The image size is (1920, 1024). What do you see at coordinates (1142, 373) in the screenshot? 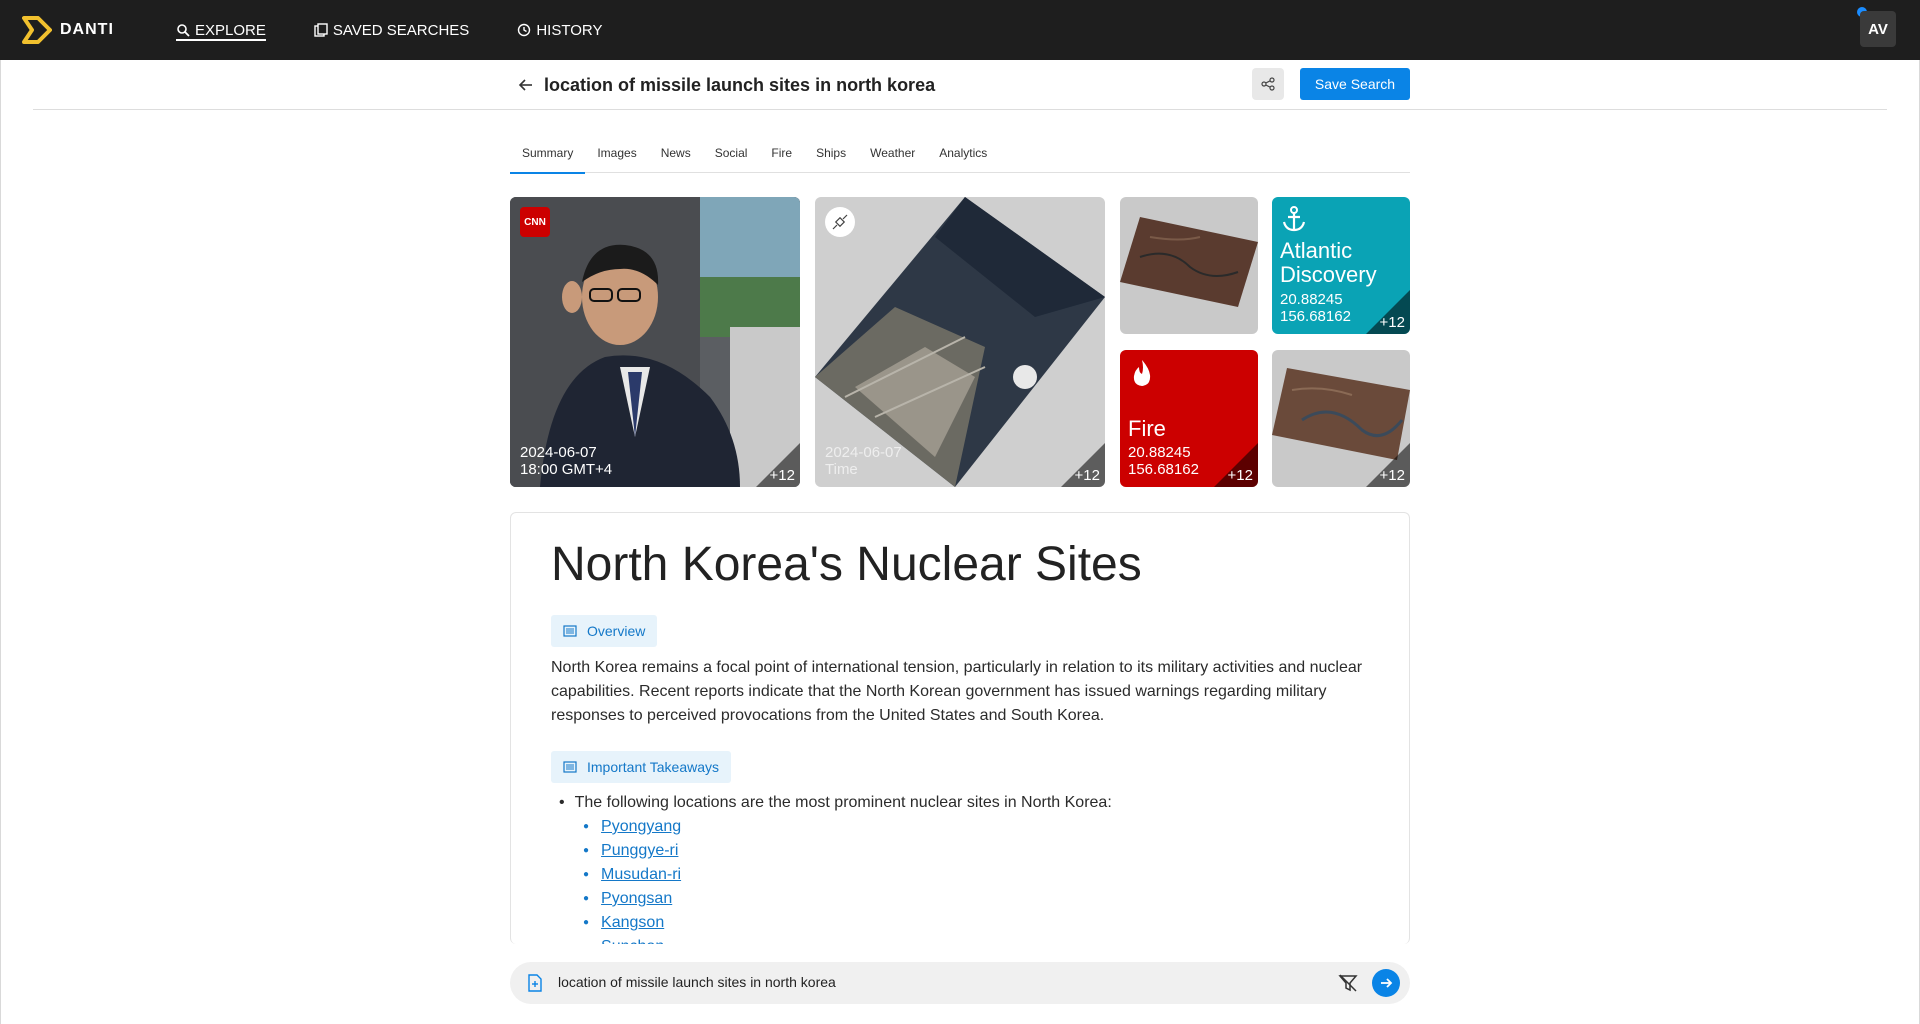
I see `flame-icon` at bounding box center [1142, 373].